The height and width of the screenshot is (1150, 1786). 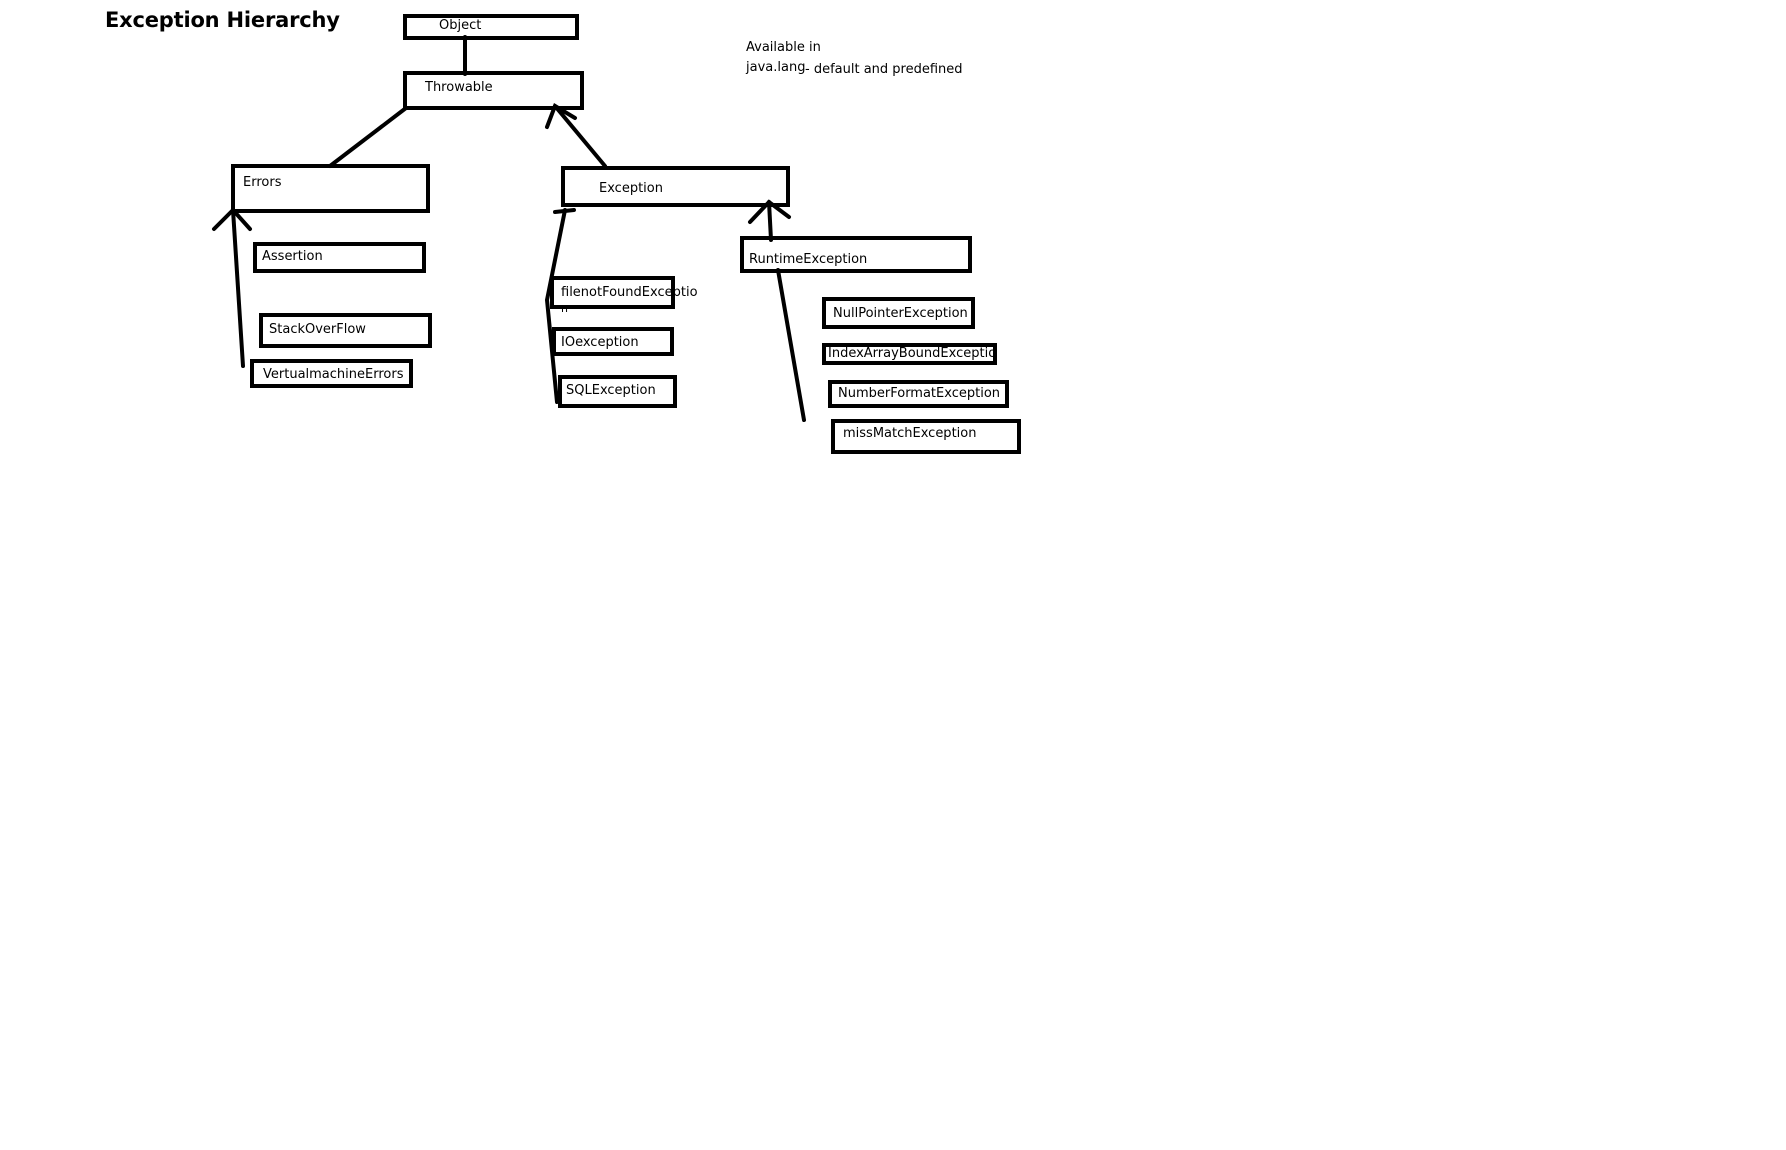 What do you see at coordinates (368, 137) in the screenshot?
I see `connector-throwable-errors` at bounding box center [368, 137].